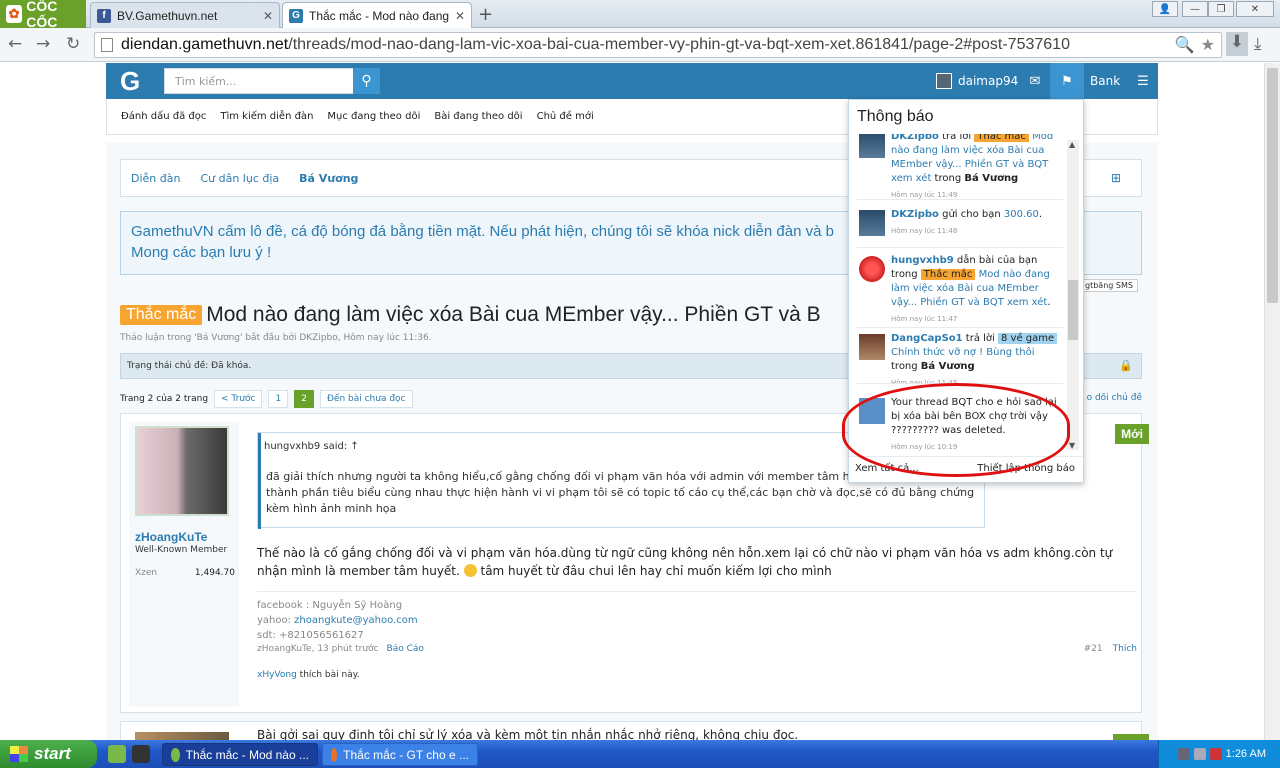 This screenshot has width=1280, height=768. Describe the element at coordinates (171, 537) in the screenshot. I see `post-username: zHoangKuTe` at that location.